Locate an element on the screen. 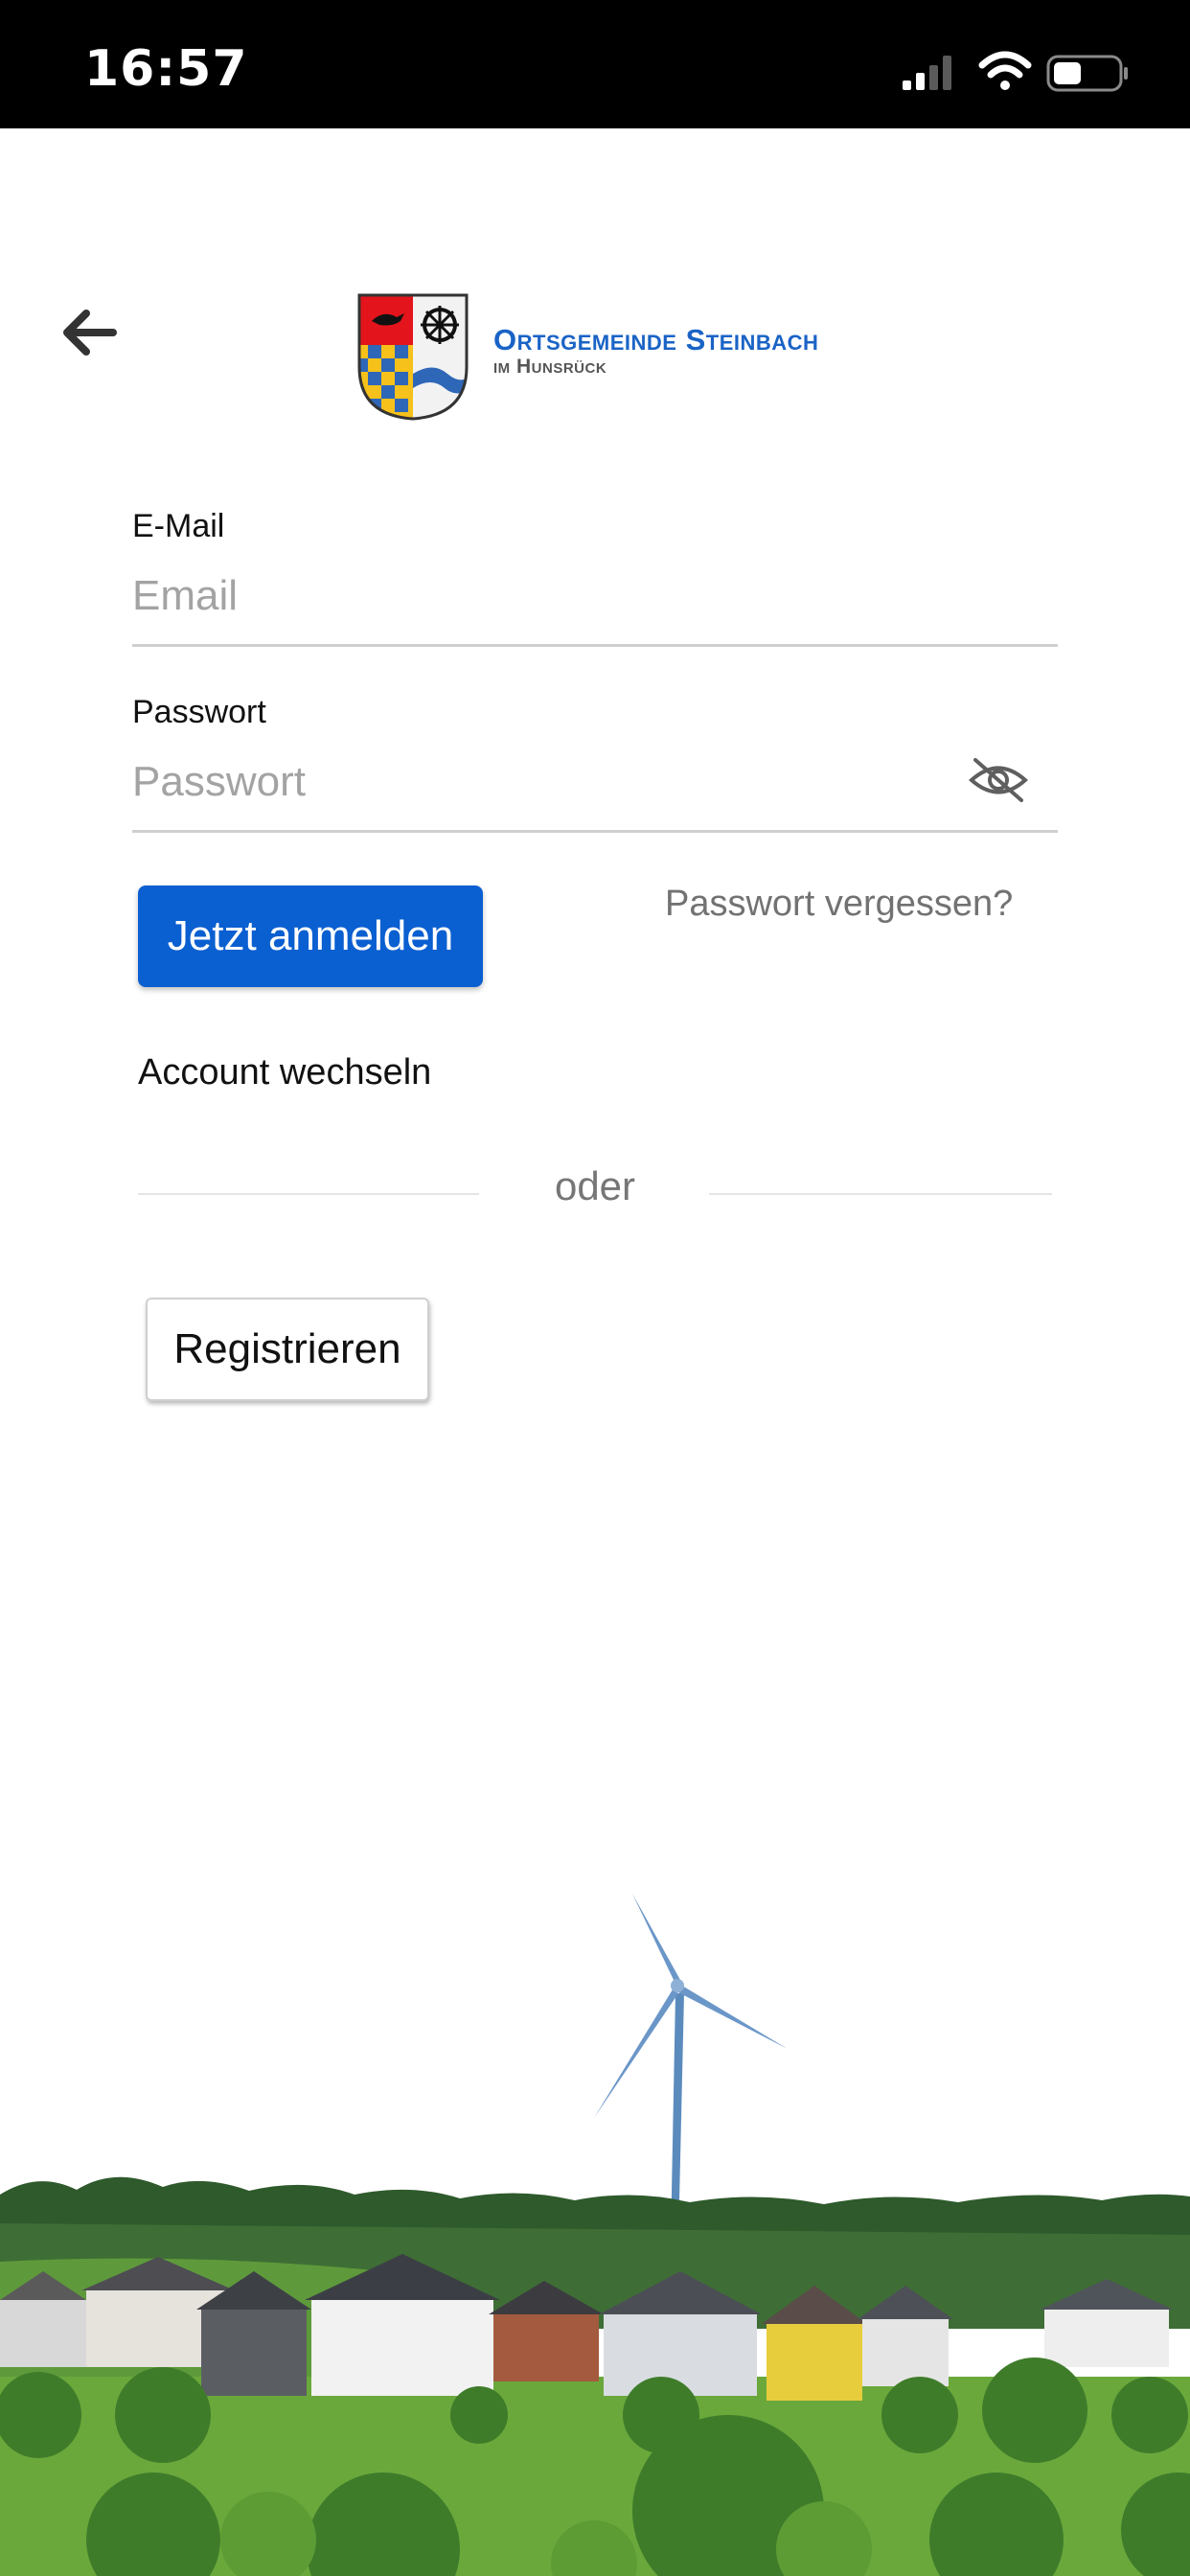 This screenshot has width=1190, height=2576. logo: Ortsgemeinde Steinbach im Hunsrück is located at coordinates (601, 357).